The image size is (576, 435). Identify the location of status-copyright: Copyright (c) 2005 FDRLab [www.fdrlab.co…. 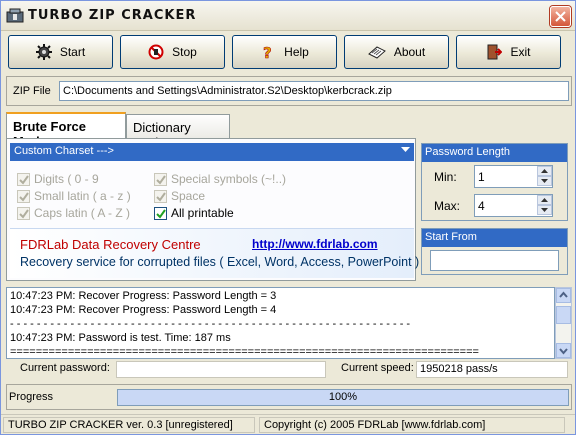
(412, 425).